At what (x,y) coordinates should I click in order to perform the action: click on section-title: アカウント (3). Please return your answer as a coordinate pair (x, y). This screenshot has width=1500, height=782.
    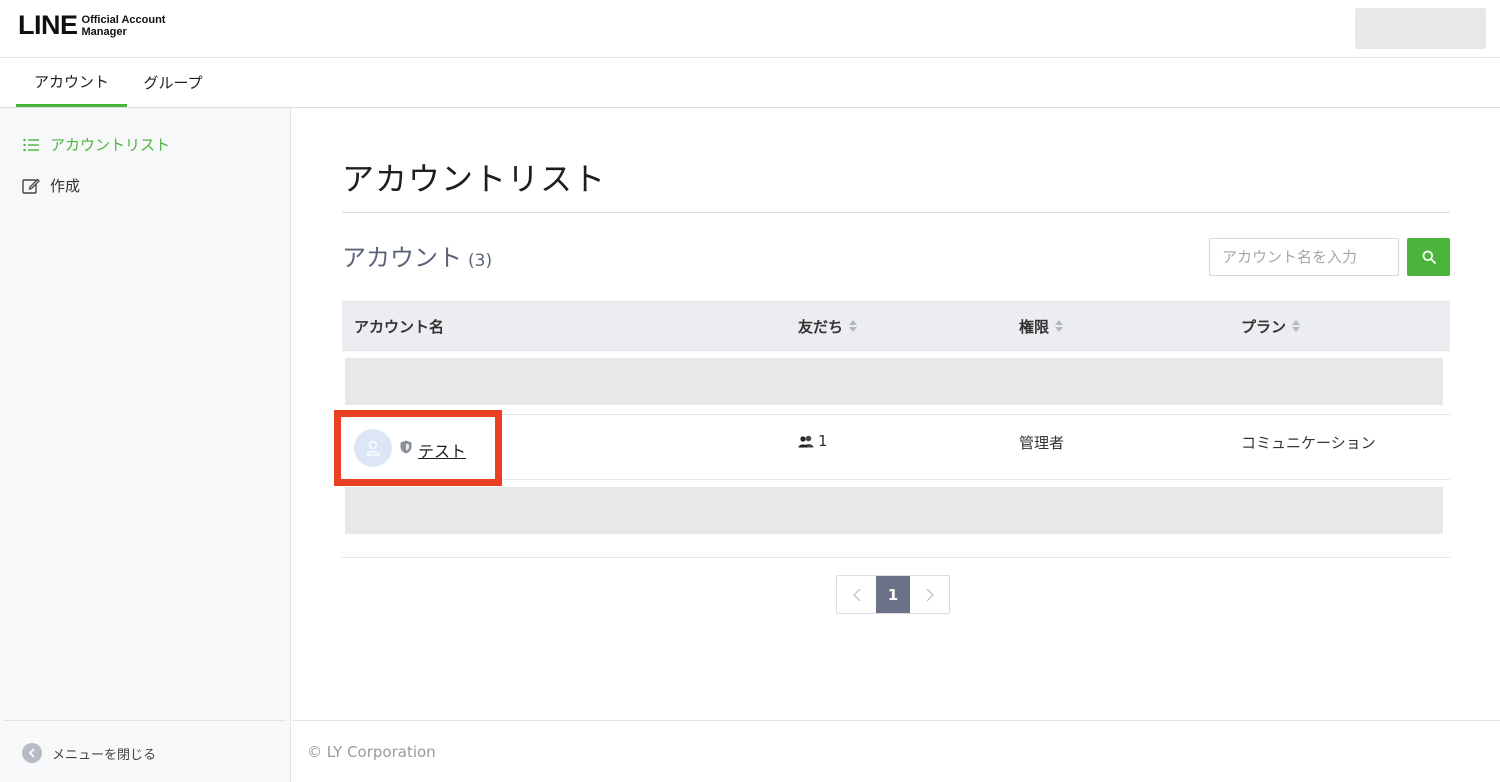
    Looking at the image, I should click on (417, 255).